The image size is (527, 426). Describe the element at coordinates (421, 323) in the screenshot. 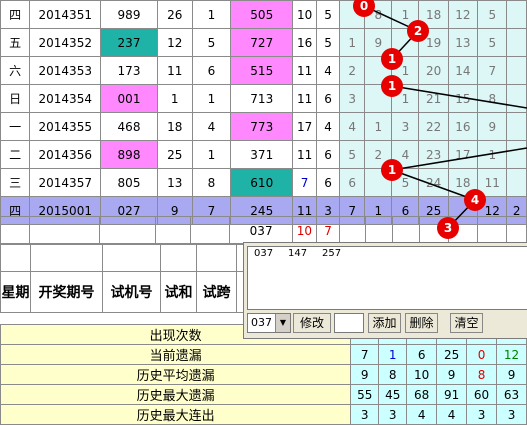

I see `delete-button: 删除` at that location.